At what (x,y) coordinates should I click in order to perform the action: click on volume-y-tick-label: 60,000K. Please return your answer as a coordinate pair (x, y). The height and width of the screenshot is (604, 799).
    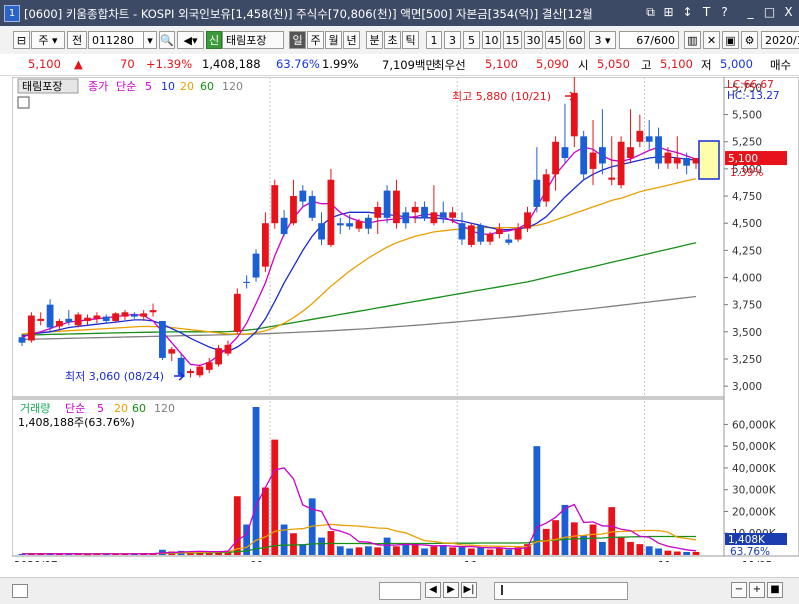
    Looking at the image, I should click on (754, 425).